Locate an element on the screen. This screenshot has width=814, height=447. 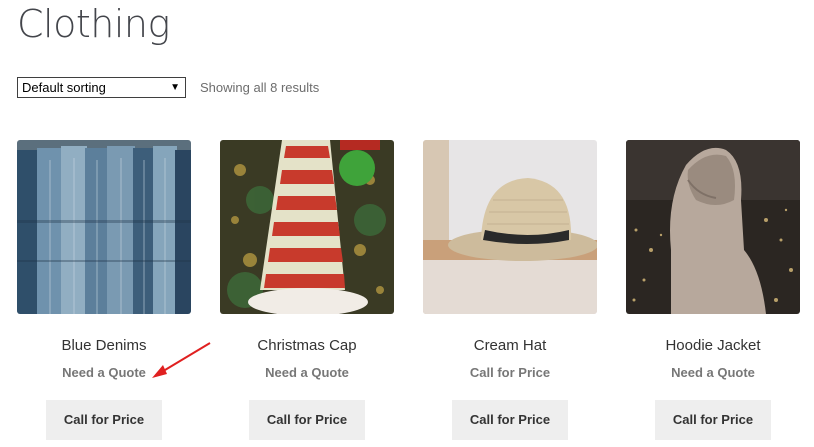
product-card: Cream Hat Call for Price Call for Price is located at coordinates (510, 290).